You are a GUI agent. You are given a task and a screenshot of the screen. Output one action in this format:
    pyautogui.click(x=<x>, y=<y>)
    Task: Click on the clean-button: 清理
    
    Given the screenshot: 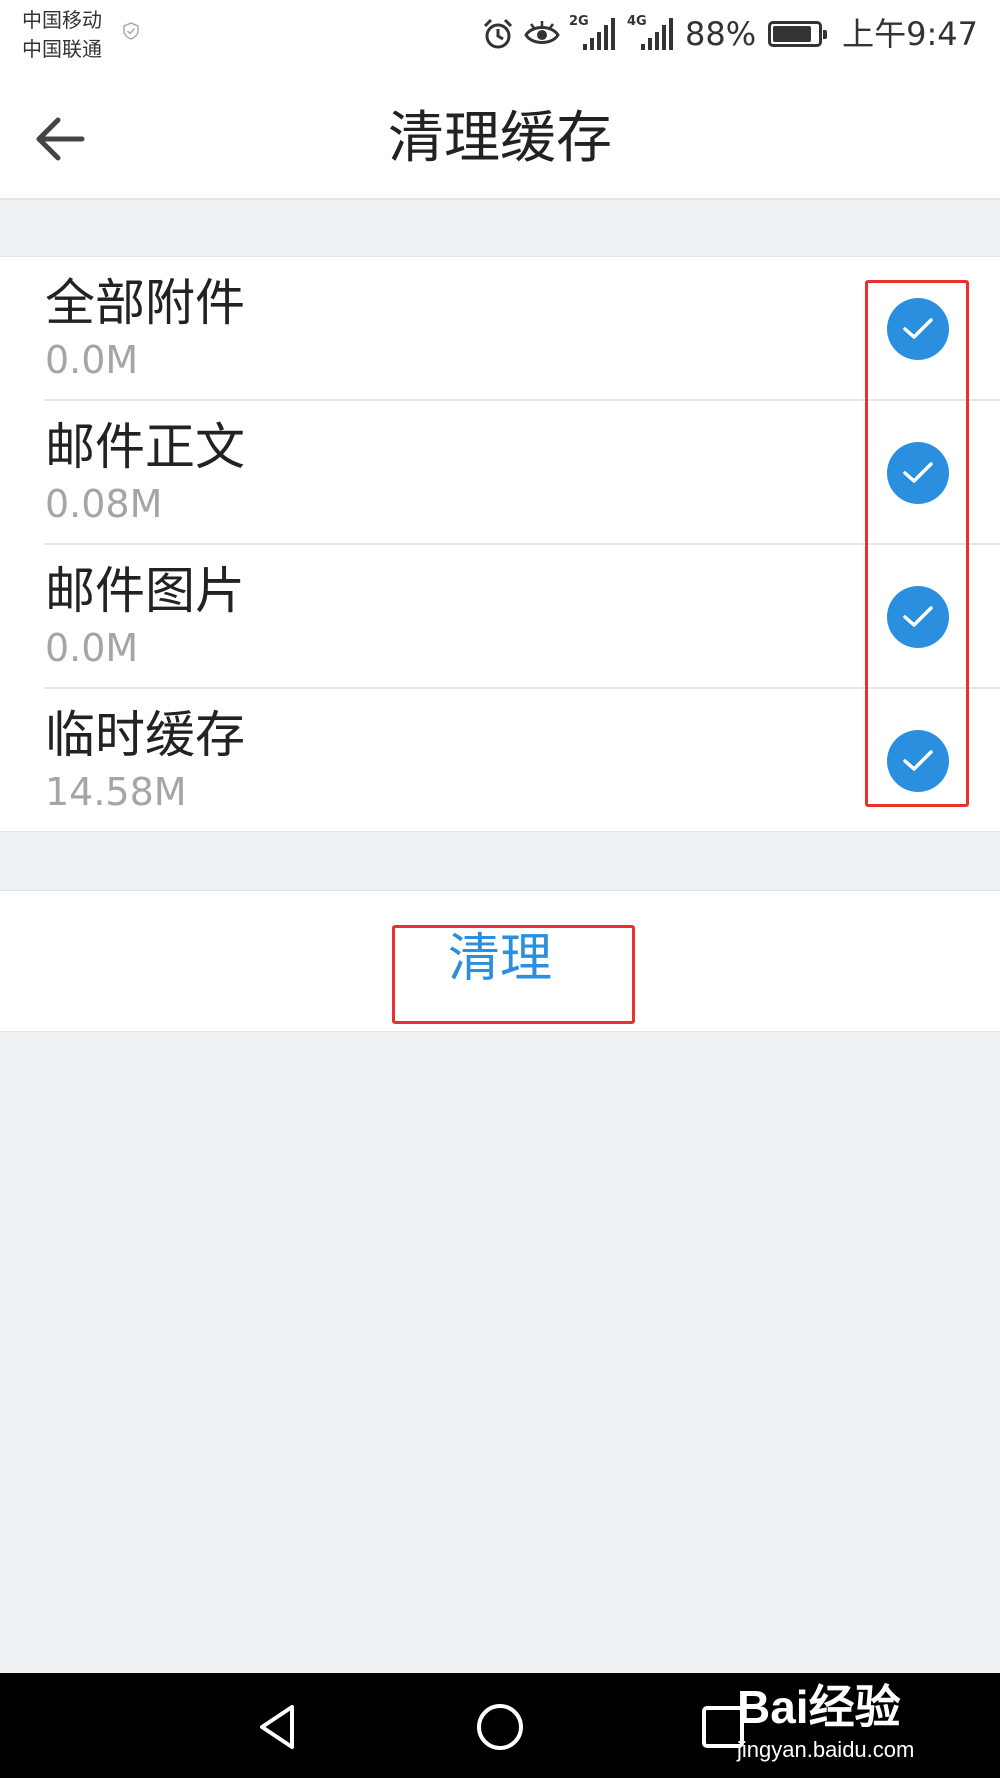 What is the action you would take?
    pyautogui.click(x=500, y=959)
    